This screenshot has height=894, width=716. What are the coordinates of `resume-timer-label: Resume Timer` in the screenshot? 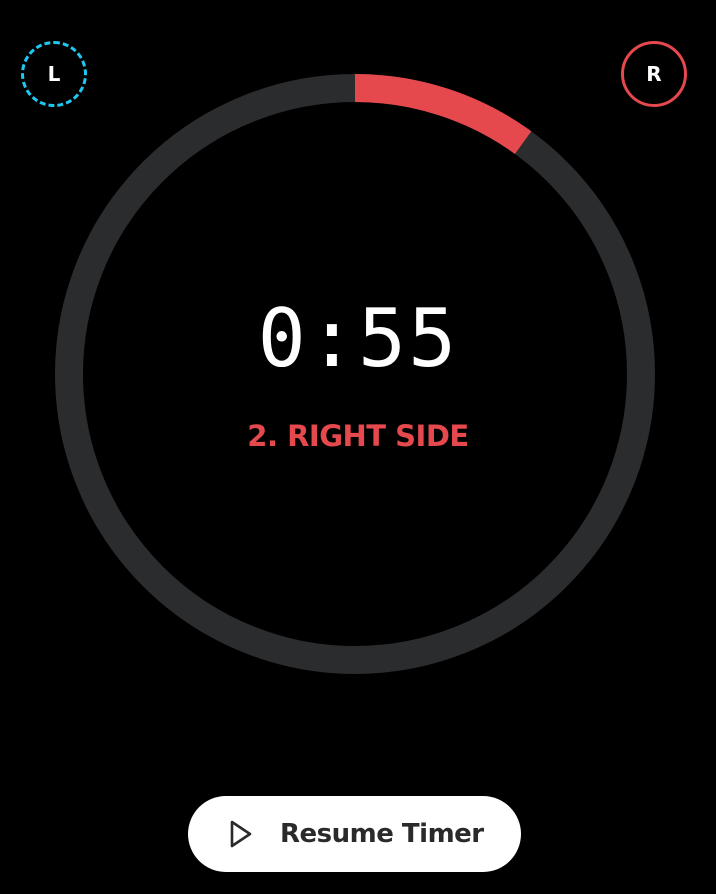 It's located at (382, 834).